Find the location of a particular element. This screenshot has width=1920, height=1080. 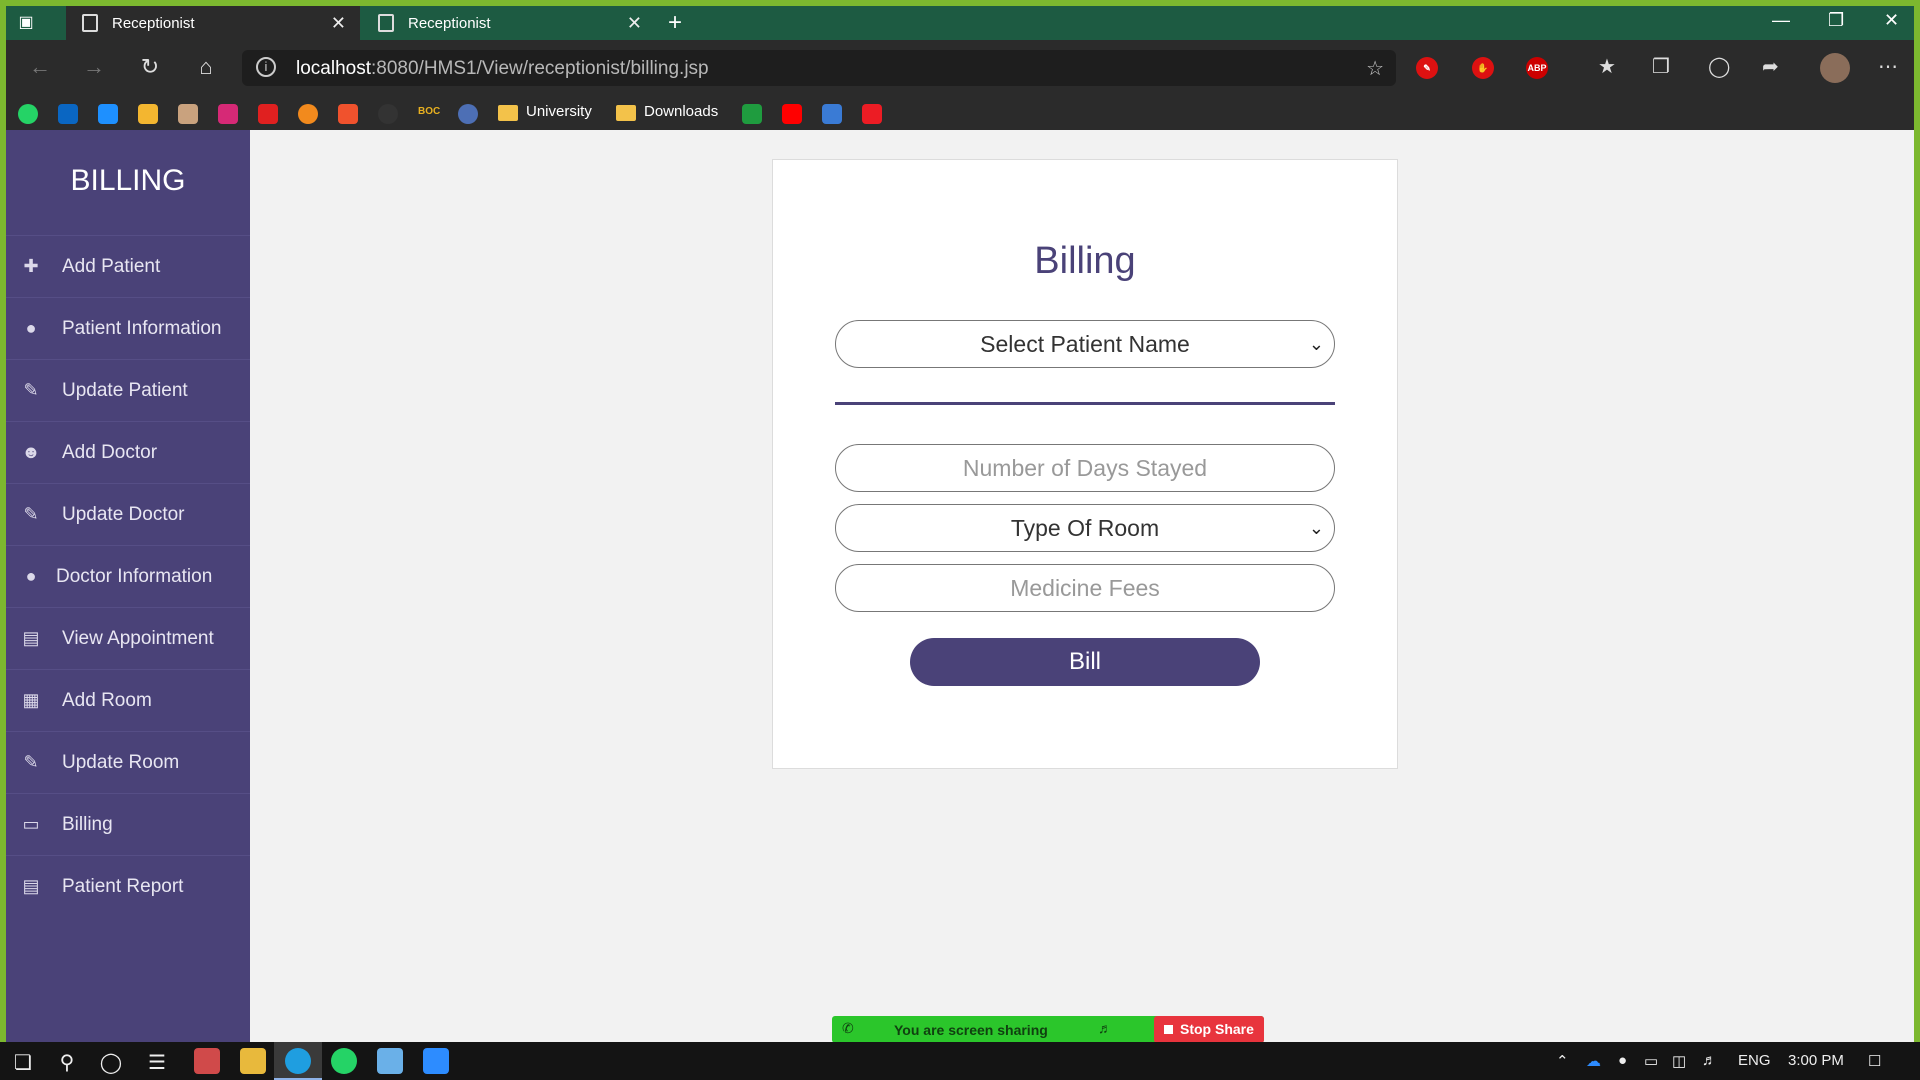

edge-icon is located at coordinates (298, 1061).